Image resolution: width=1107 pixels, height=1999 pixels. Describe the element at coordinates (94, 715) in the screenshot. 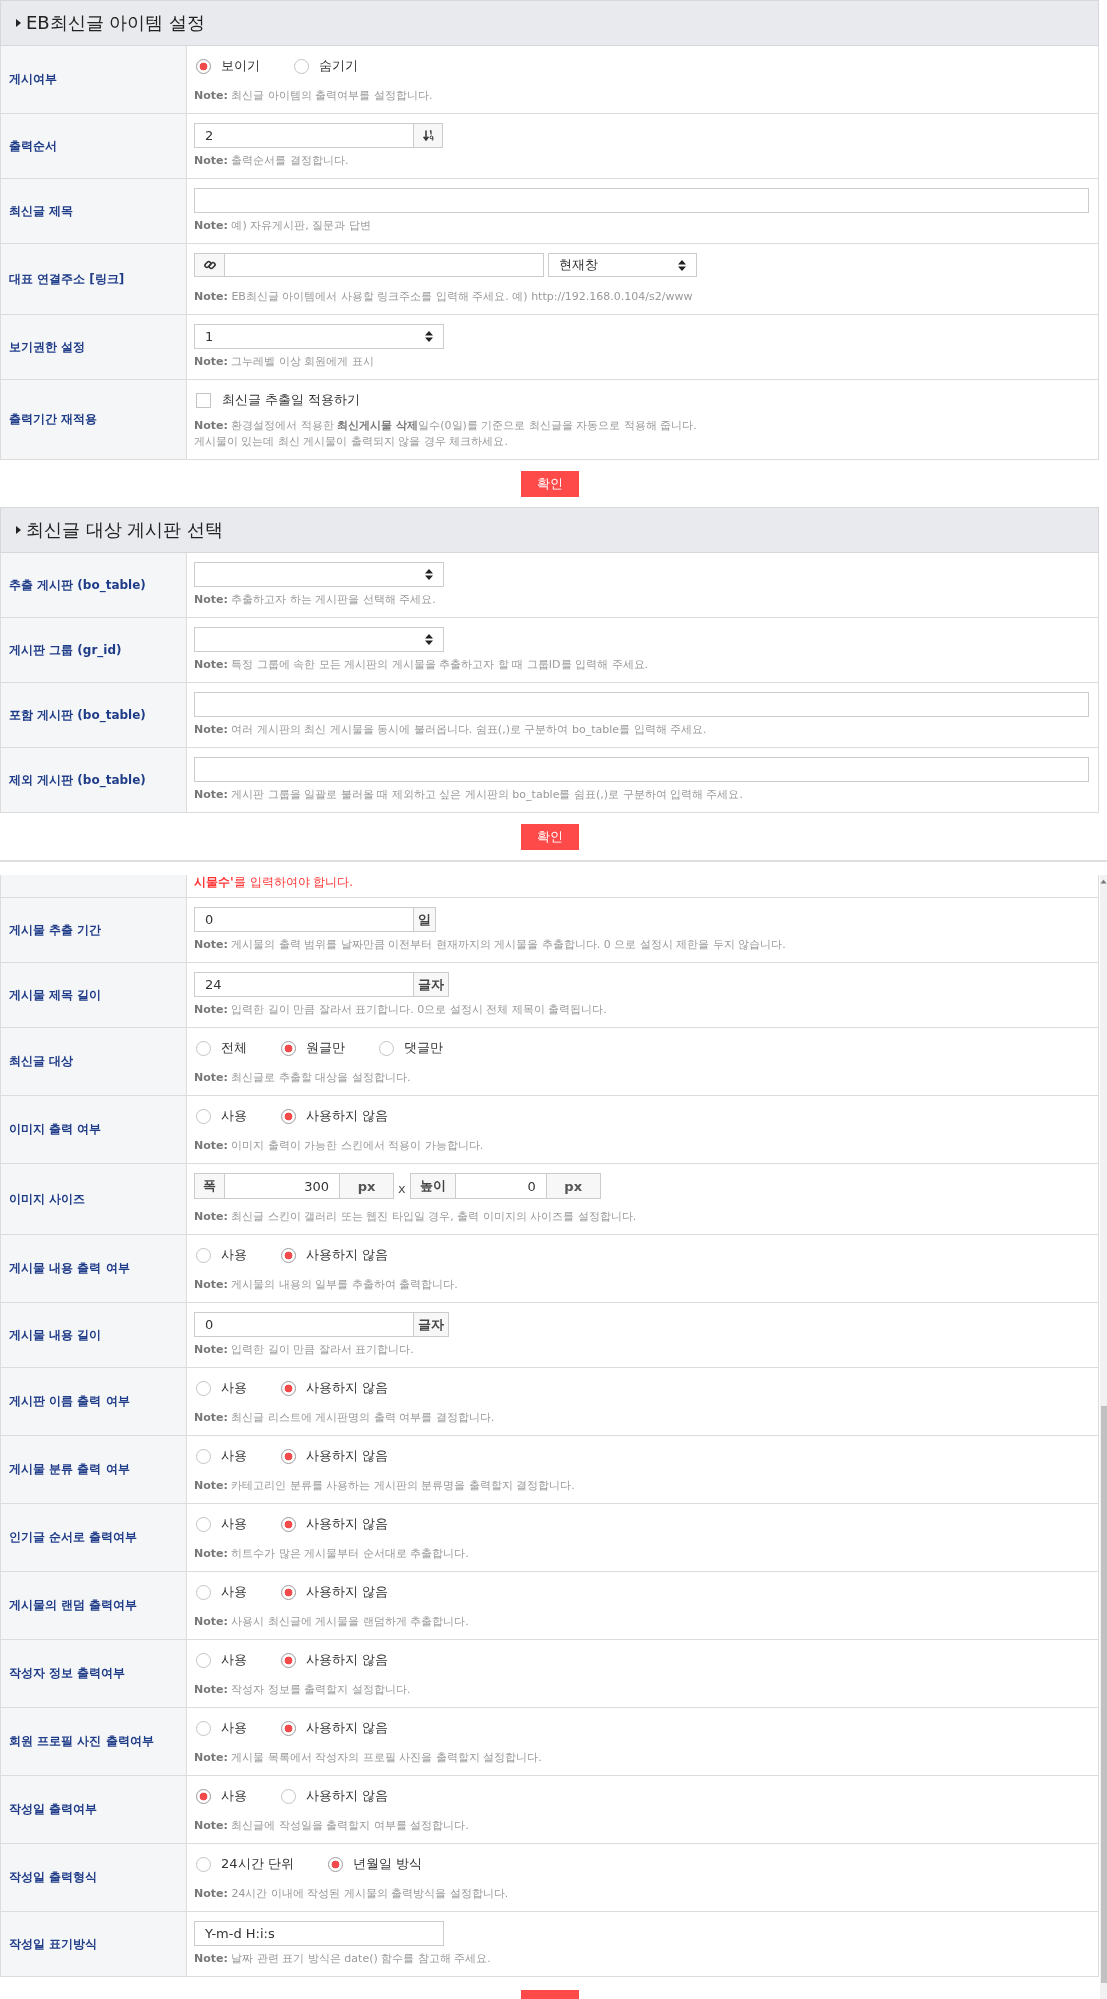

I see `field-label: 포함 게시판 (bo_table)` at that location.